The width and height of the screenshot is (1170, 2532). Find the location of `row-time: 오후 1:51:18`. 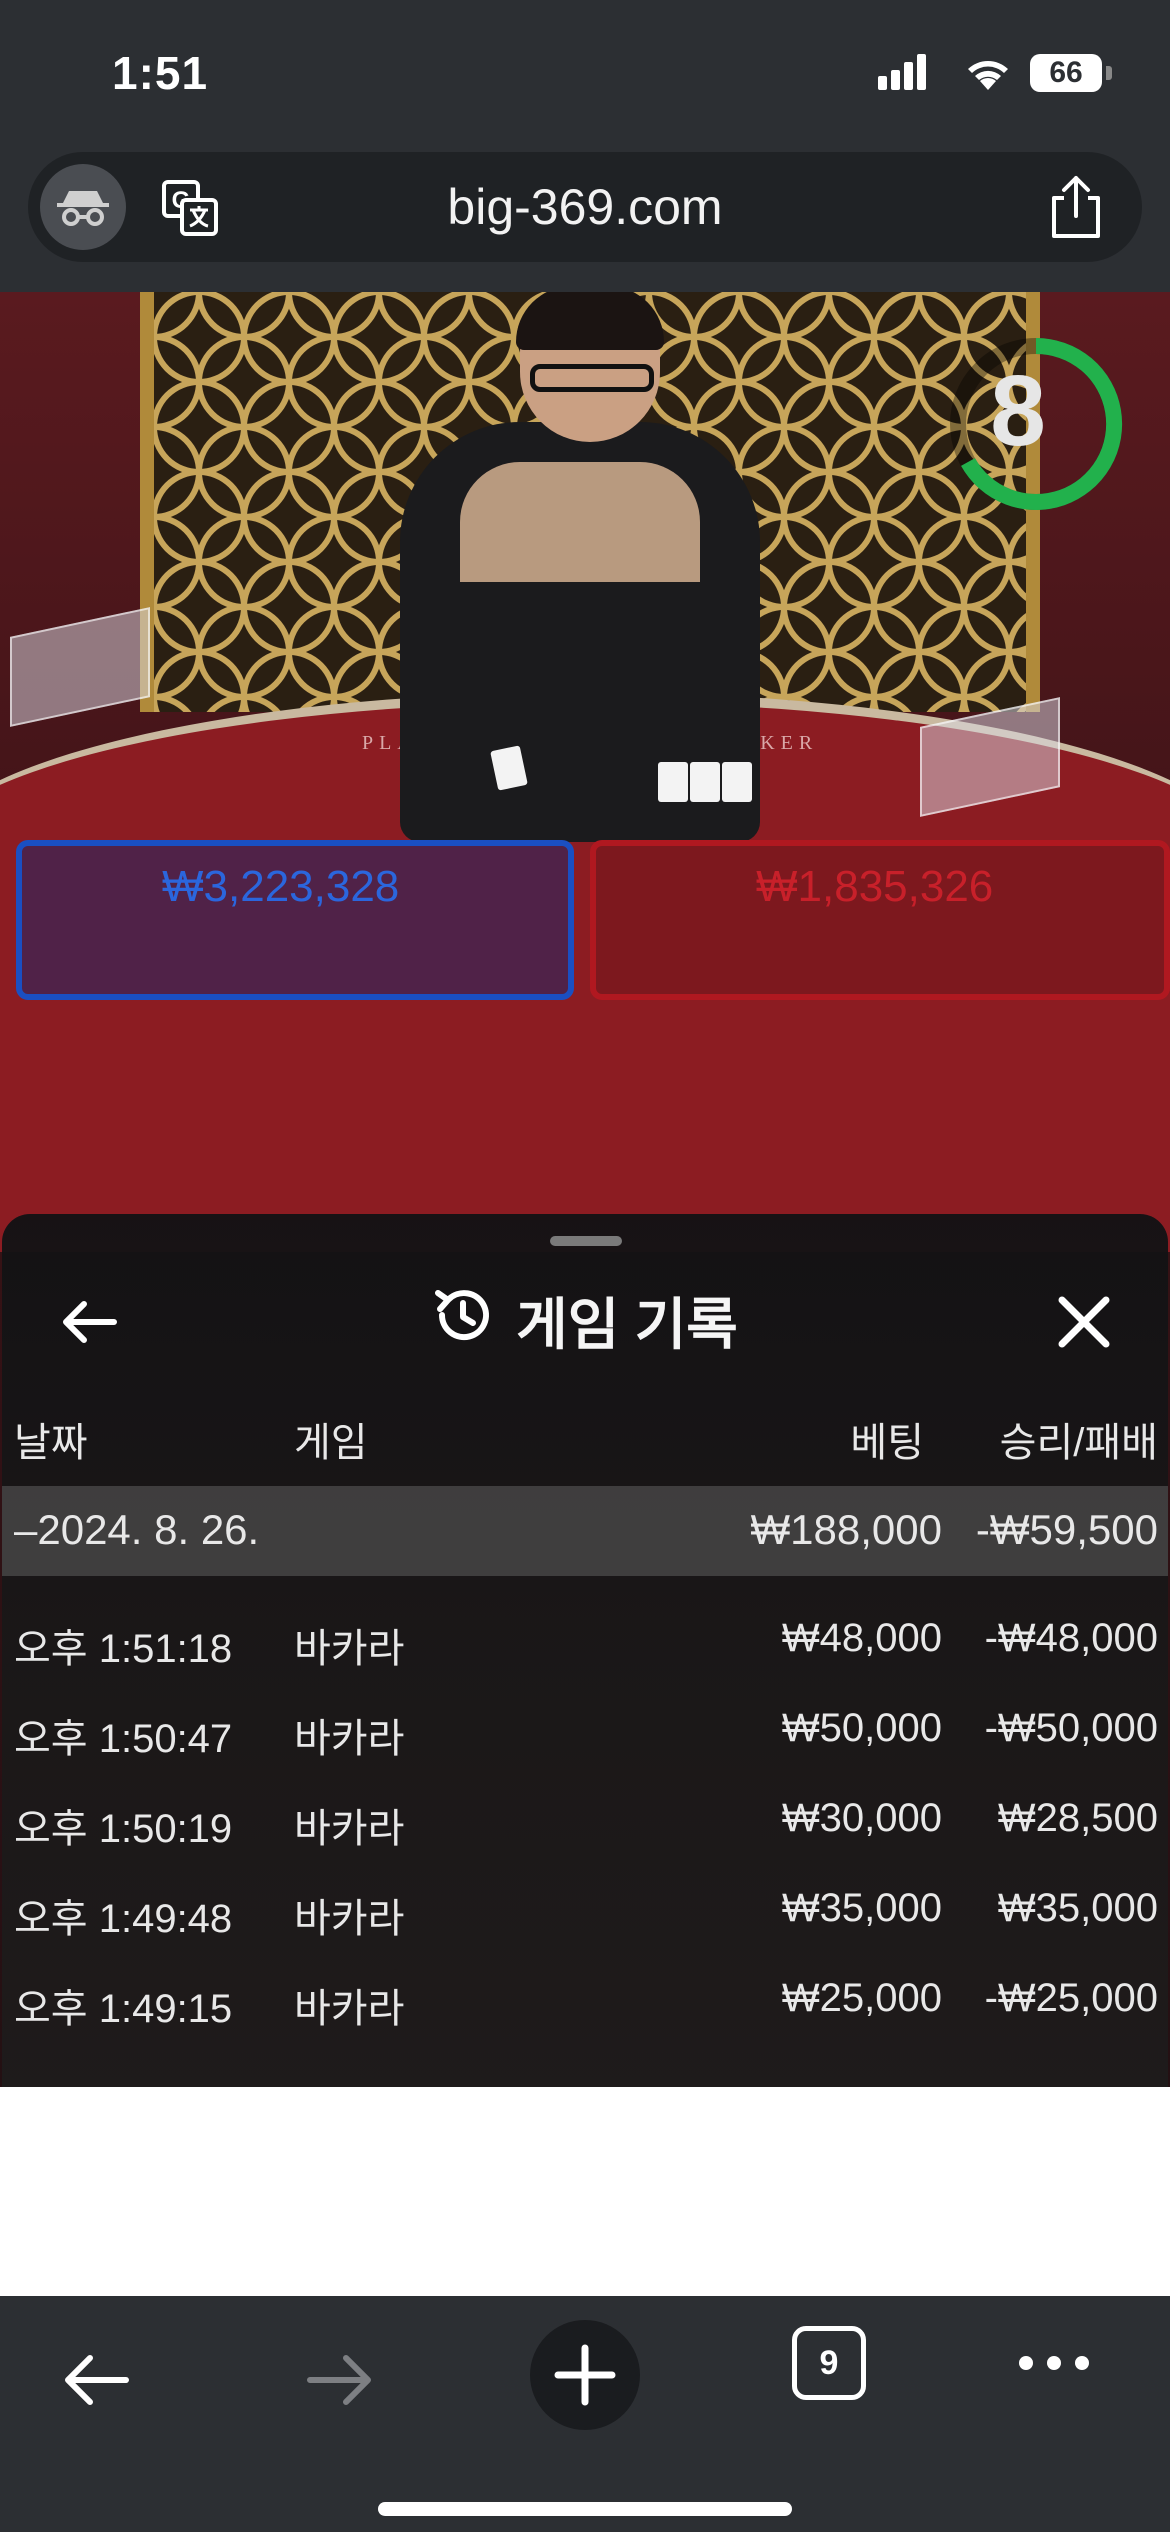

row-time: 오후 1:51:18 is located at coordinates (123, 1649).